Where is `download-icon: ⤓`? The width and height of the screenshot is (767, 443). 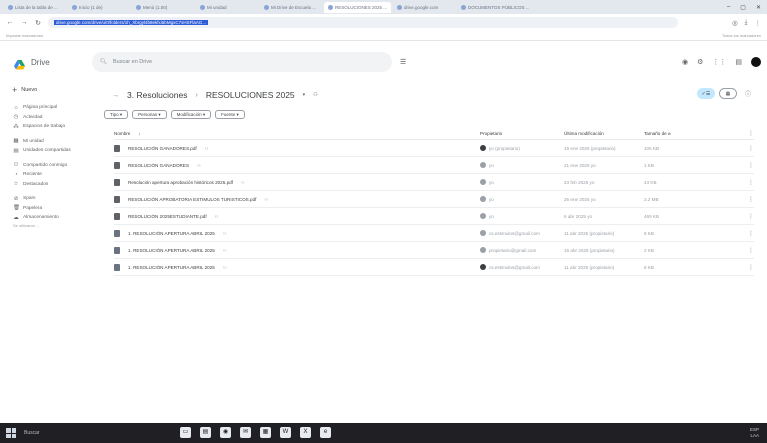
download-icon: ⤓ is located at coordinates (746, 23).